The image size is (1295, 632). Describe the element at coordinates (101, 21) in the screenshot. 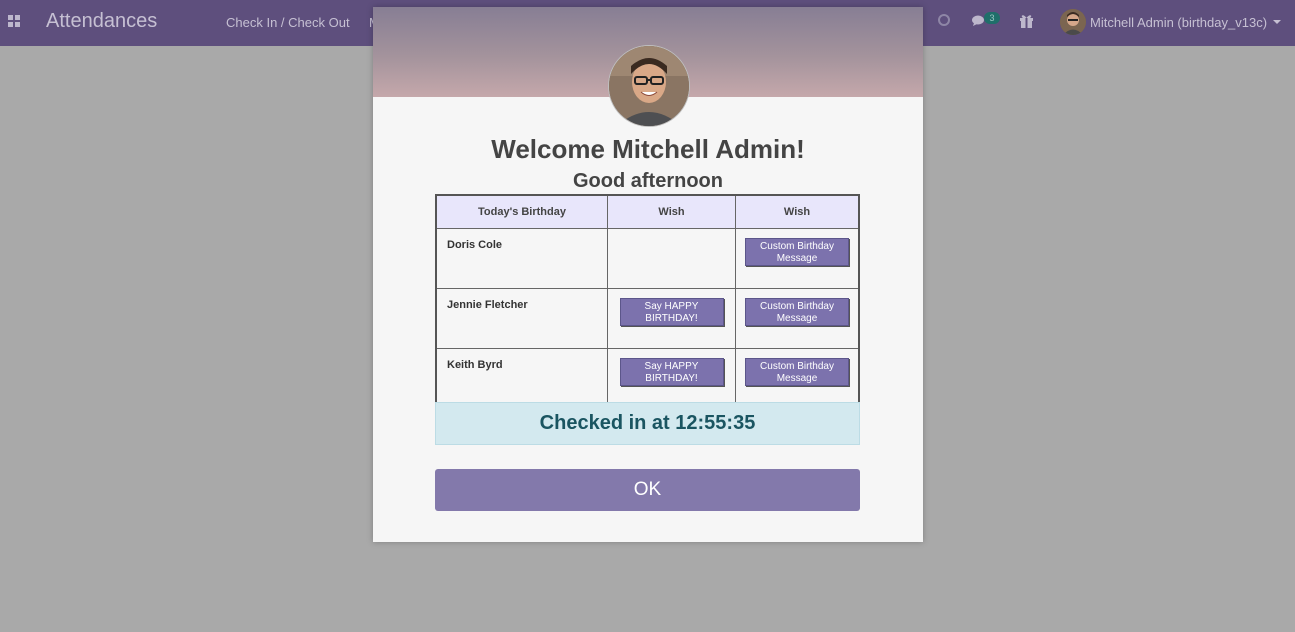

I see `app-title: Attendances` at that location.